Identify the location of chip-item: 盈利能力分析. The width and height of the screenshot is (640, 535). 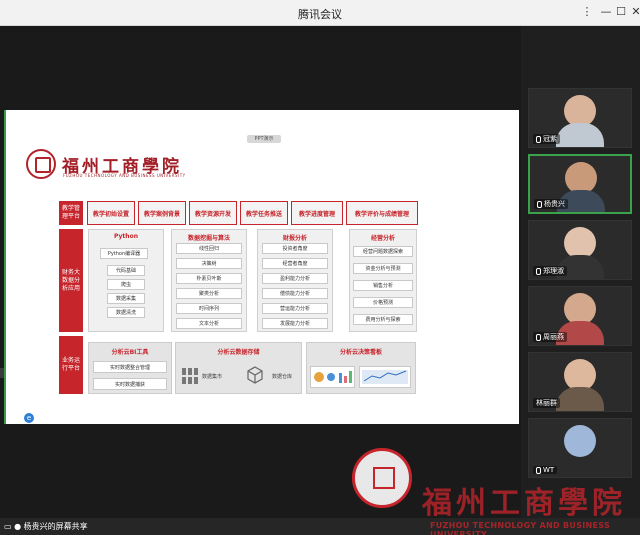
(295, 278).